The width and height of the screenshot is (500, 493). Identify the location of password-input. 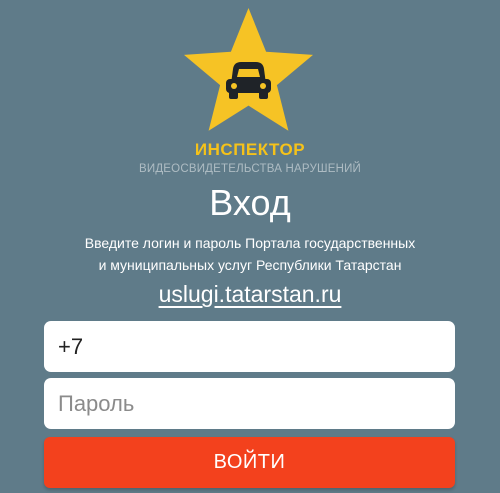
(249, 403).